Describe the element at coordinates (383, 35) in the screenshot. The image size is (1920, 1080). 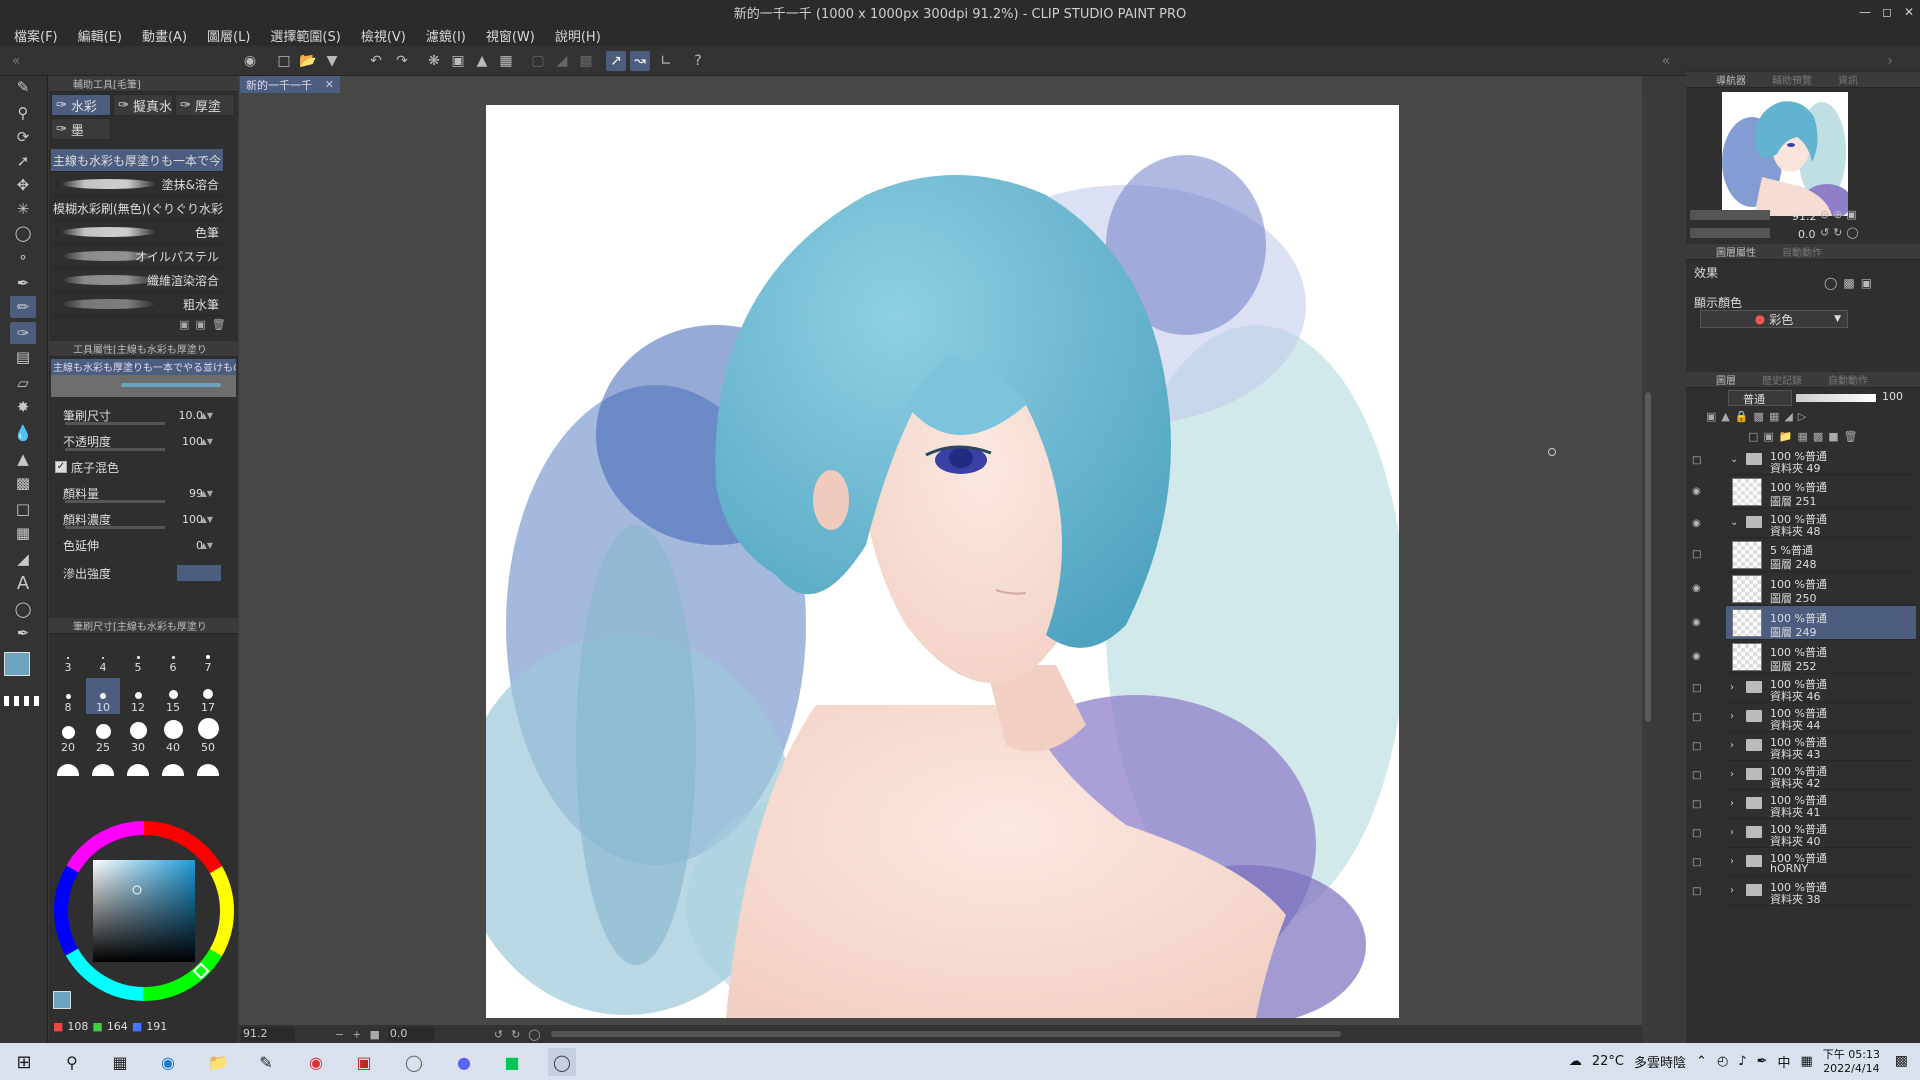
I see `menu-view: 檢視(V)` at that location.